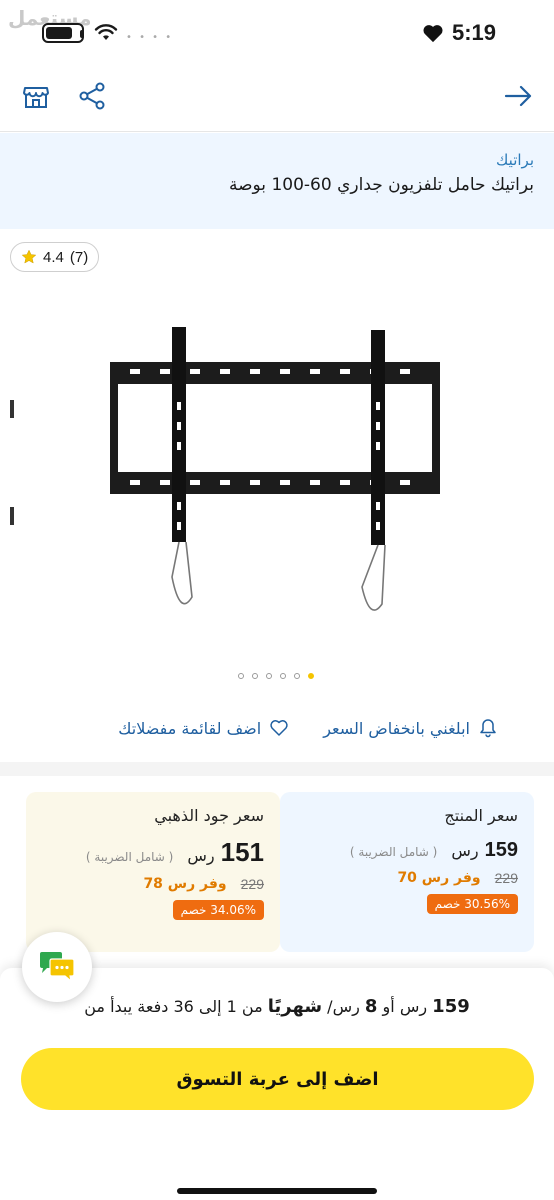 The image size is (554, 1200). I want to click on tv-mount-image, so click(275, 469).